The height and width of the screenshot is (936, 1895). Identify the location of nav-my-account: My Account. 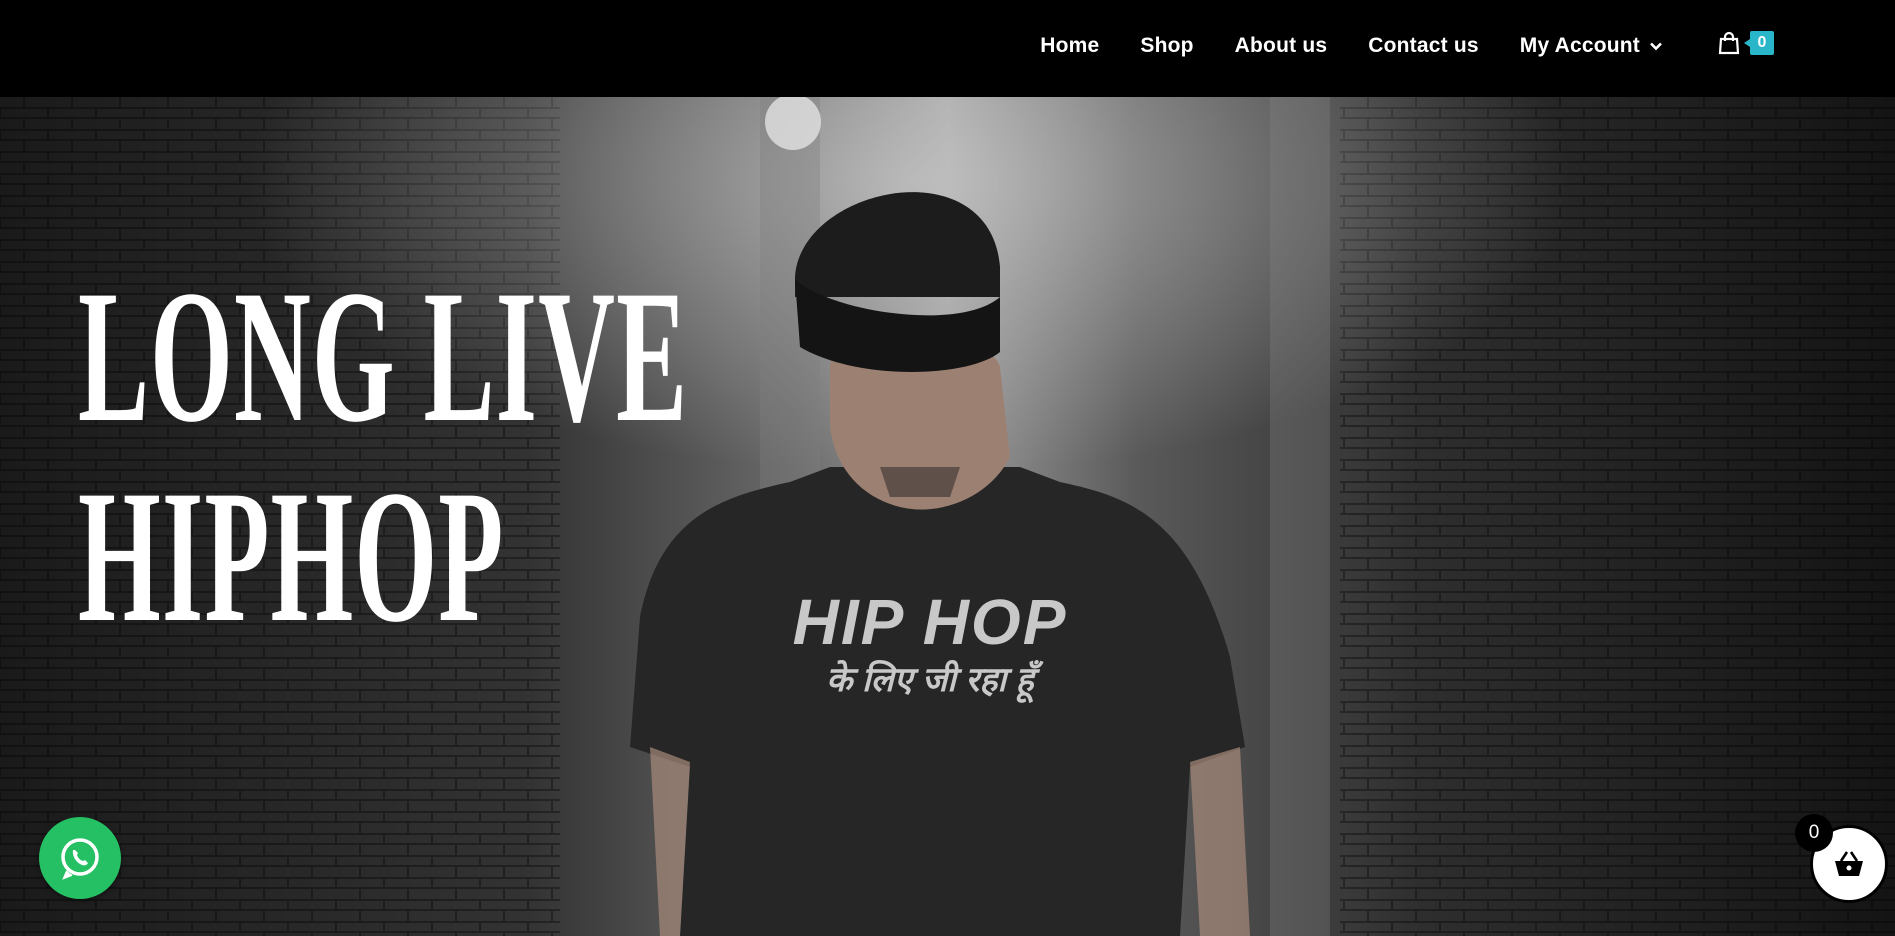
(1591, 46).